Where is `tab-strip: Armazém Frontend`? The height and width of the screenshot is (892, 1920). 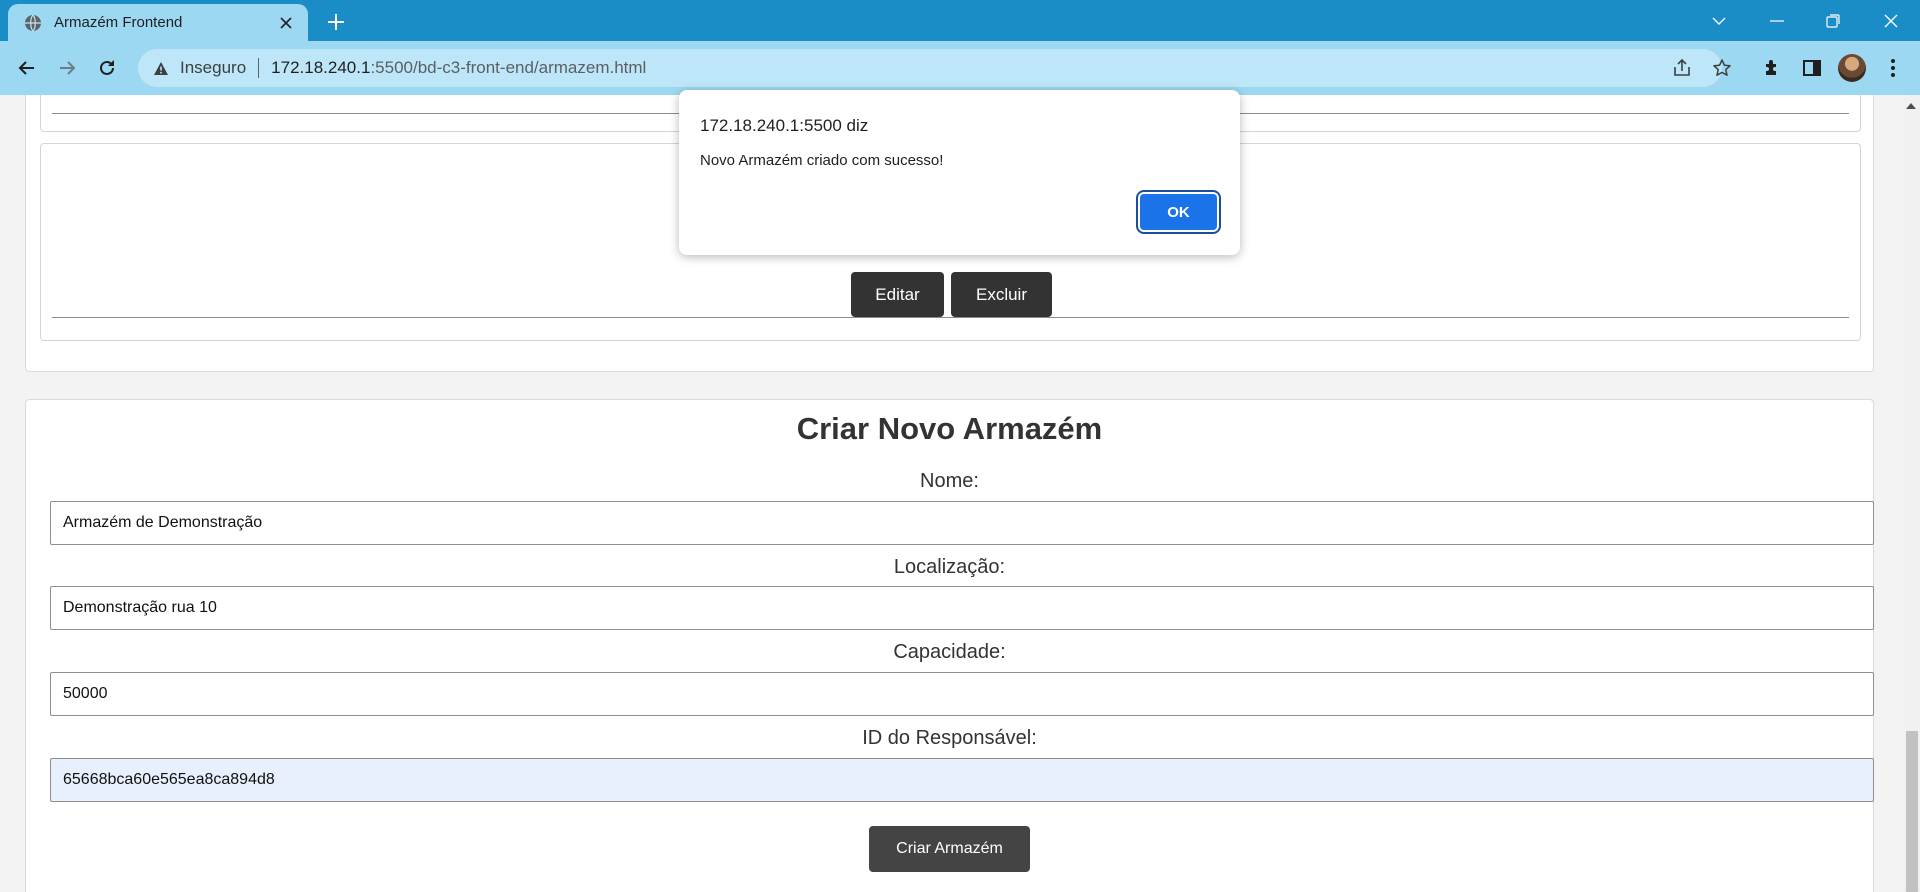
tab-strip: Armazém Frontend is located at coordinates (960, 20).